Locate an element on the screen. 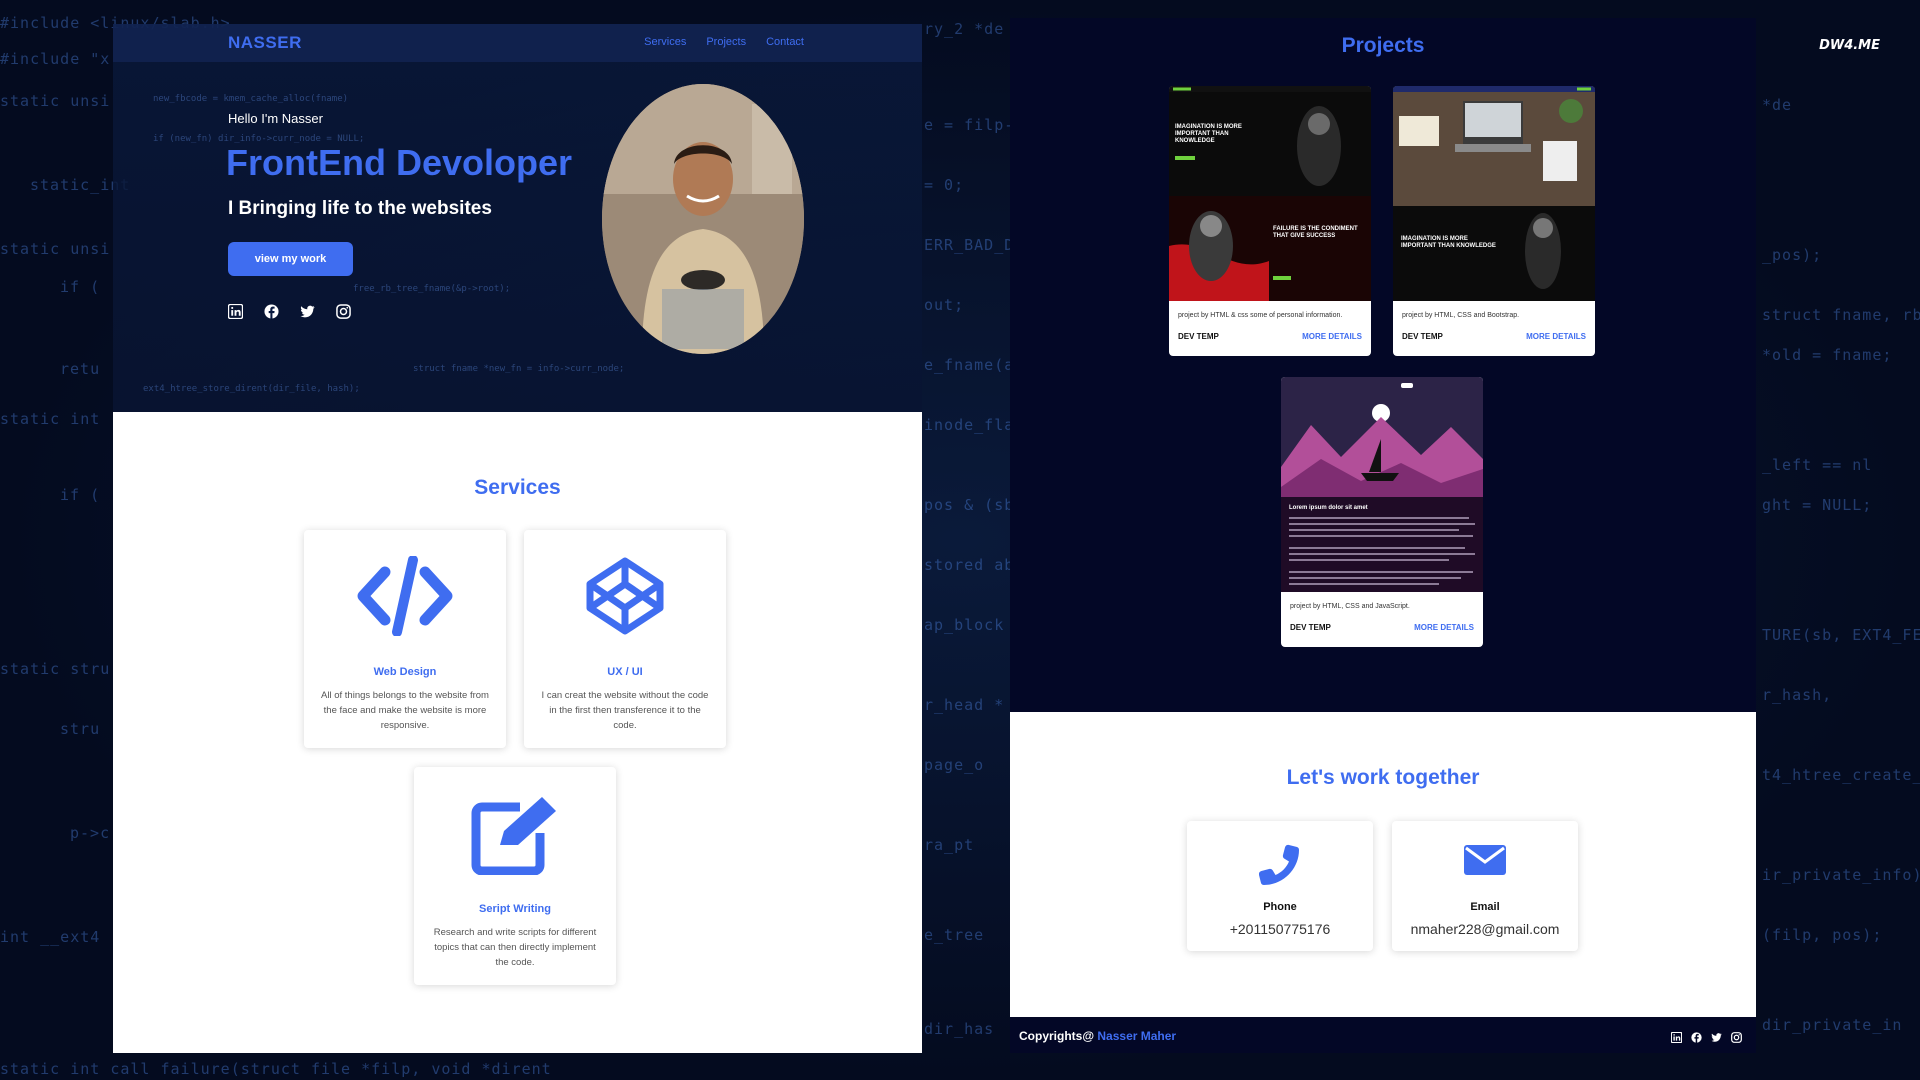 The height and width of the screenshot is (1080, 1920). hero-role: FrontEnd Devoloper is located at coordinates (399, 162).